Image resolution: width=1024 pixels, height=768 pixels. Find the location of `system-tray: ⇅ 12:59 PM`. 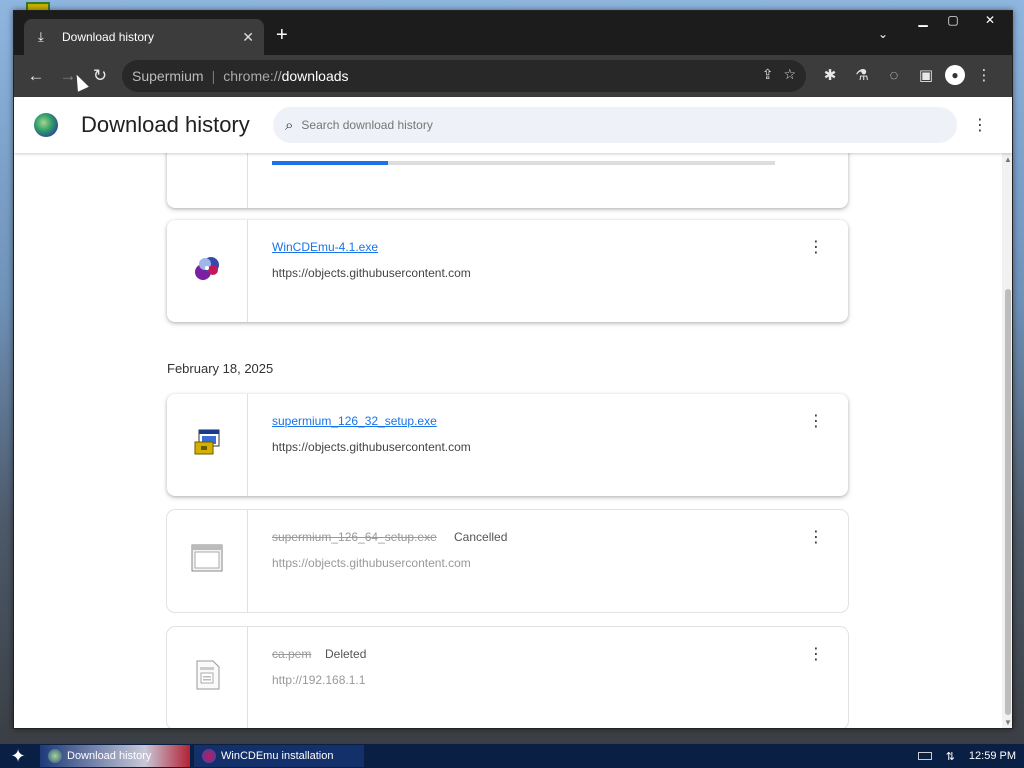

system-tray: ⇅ 12:59 PM is located at coordinates (966, 756).